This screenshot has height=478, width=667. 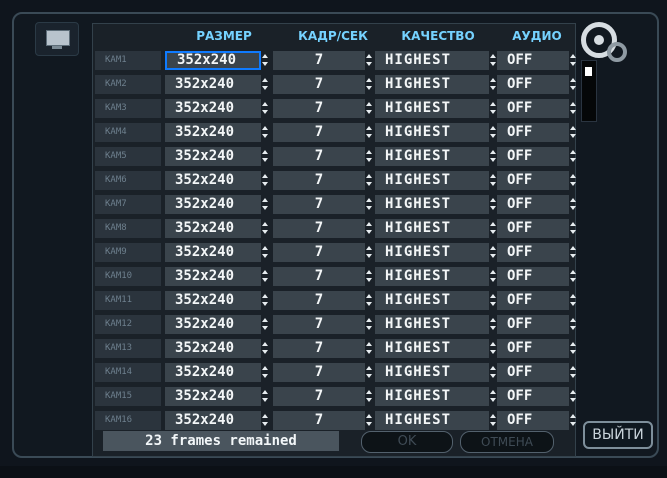 I want to click on scroll-indicator, so click(x=589, y=91).